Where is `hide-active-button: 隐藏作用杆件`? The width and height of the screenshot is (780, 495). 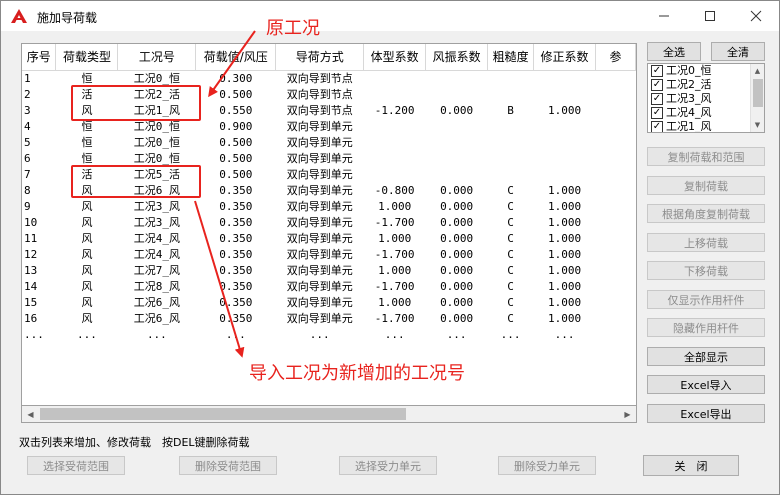 hide-active-button: 隐藏作用杆件 is located at coordinates (706, 327).